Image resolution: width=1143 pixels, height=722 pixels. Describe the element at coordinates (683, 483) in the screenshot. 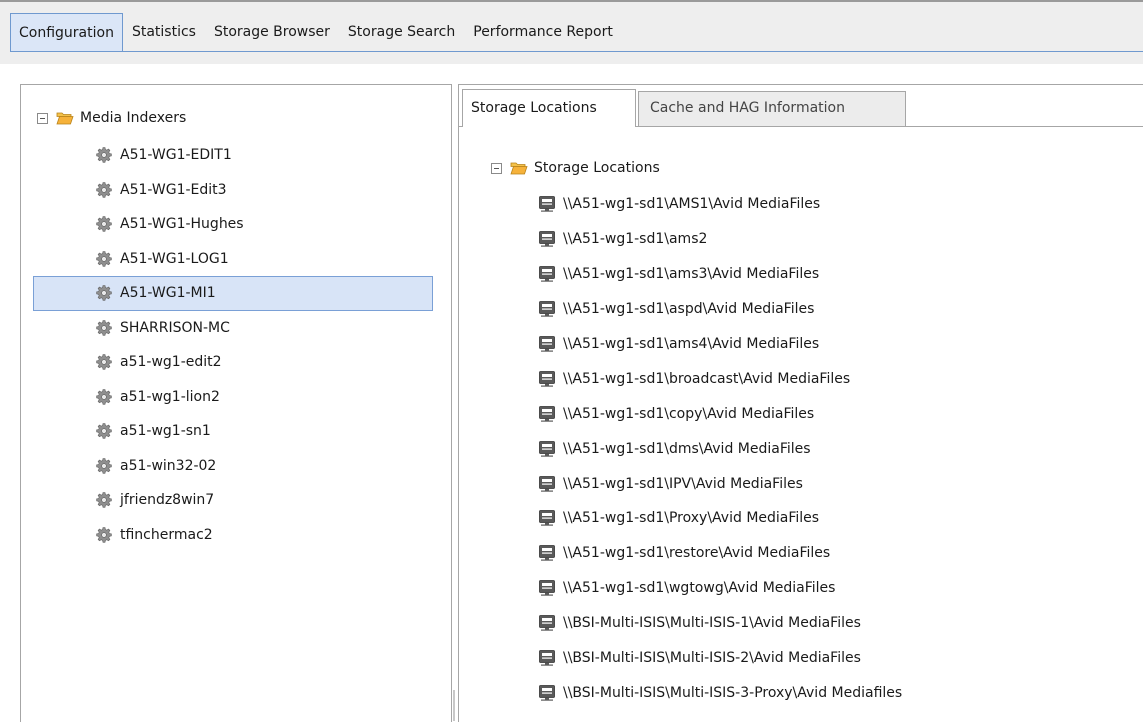

I see `storage-location-label: \\A51-wg1-sd1\IPV\Avid MediaFiles` at that location.